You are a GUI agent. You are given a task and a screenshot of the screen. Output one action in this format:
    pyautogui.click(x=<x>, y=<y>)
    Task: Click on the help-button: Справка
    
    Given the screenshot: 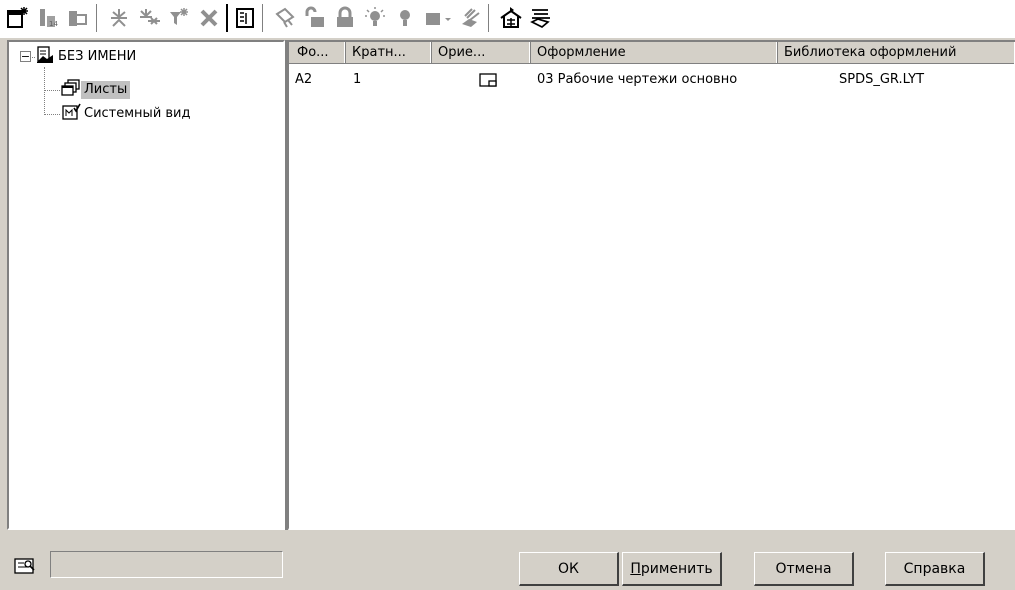 What is the action you would take?
    pyautogui.click(x=935, y=569)
    